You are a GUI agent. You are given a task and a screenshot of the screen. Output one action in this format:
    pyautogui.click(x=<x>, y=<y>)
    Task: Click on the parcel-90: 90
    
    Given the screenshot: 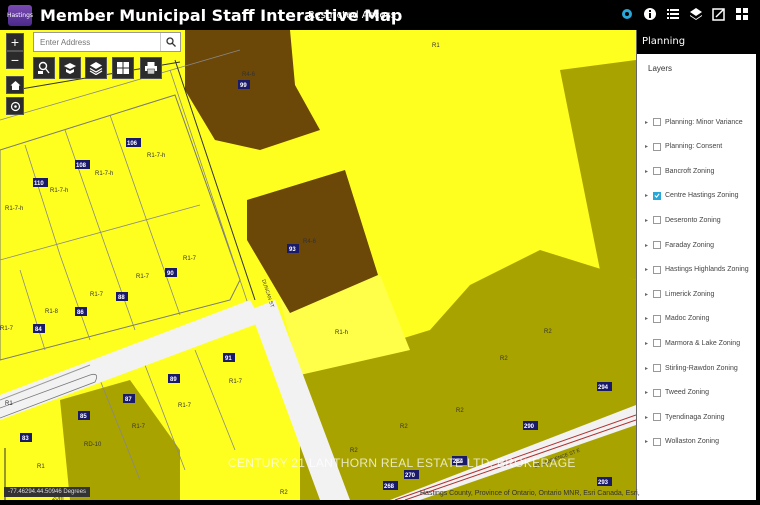 What is the action you would take?
    pyautogui.click(x=171, y=272)
    